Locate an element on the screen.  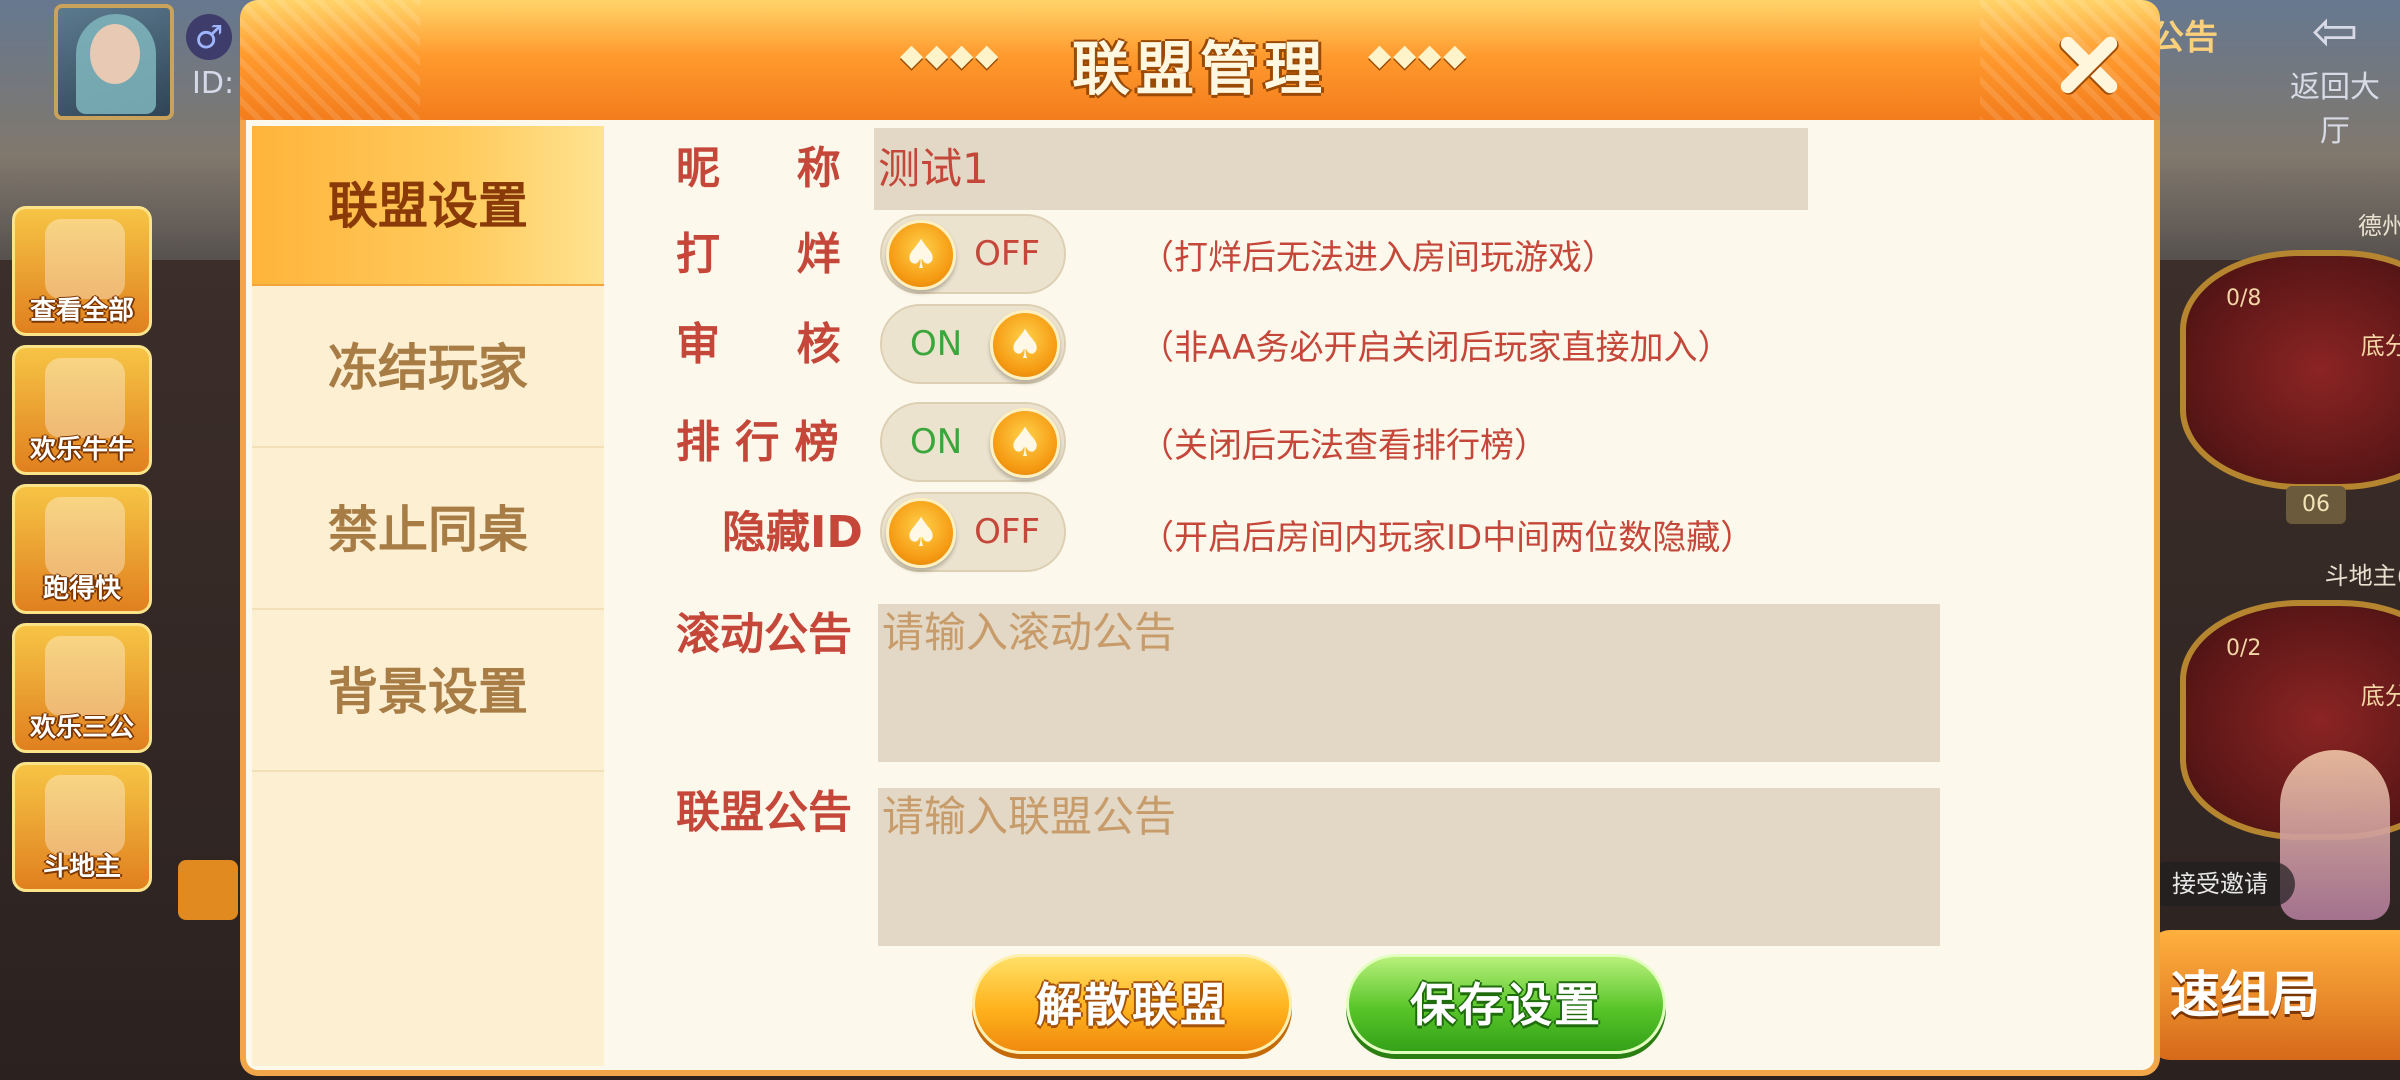
male-gender-icon: ♂ is located at coordinates (209, 37).